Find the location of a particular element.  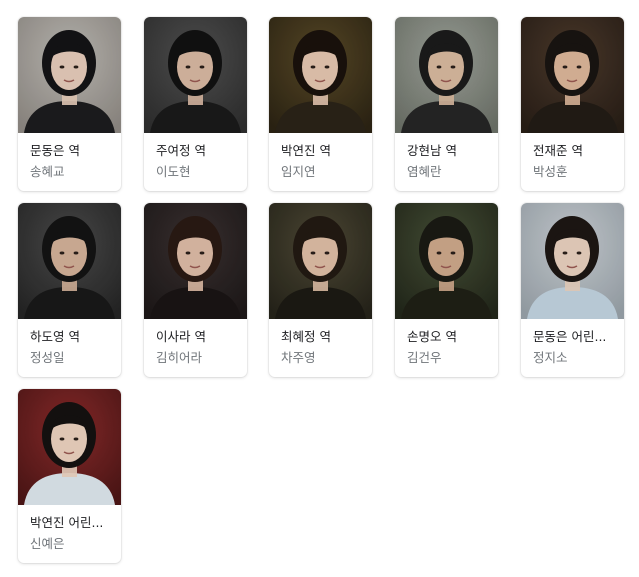

cast-actor: 김히어라 is located at coordinates (179, 357).